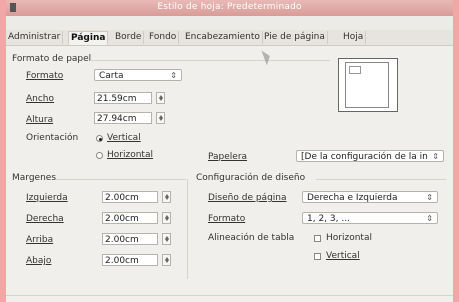  I want to click on table-align-vertical-label: Vertical, so click(343, 256).